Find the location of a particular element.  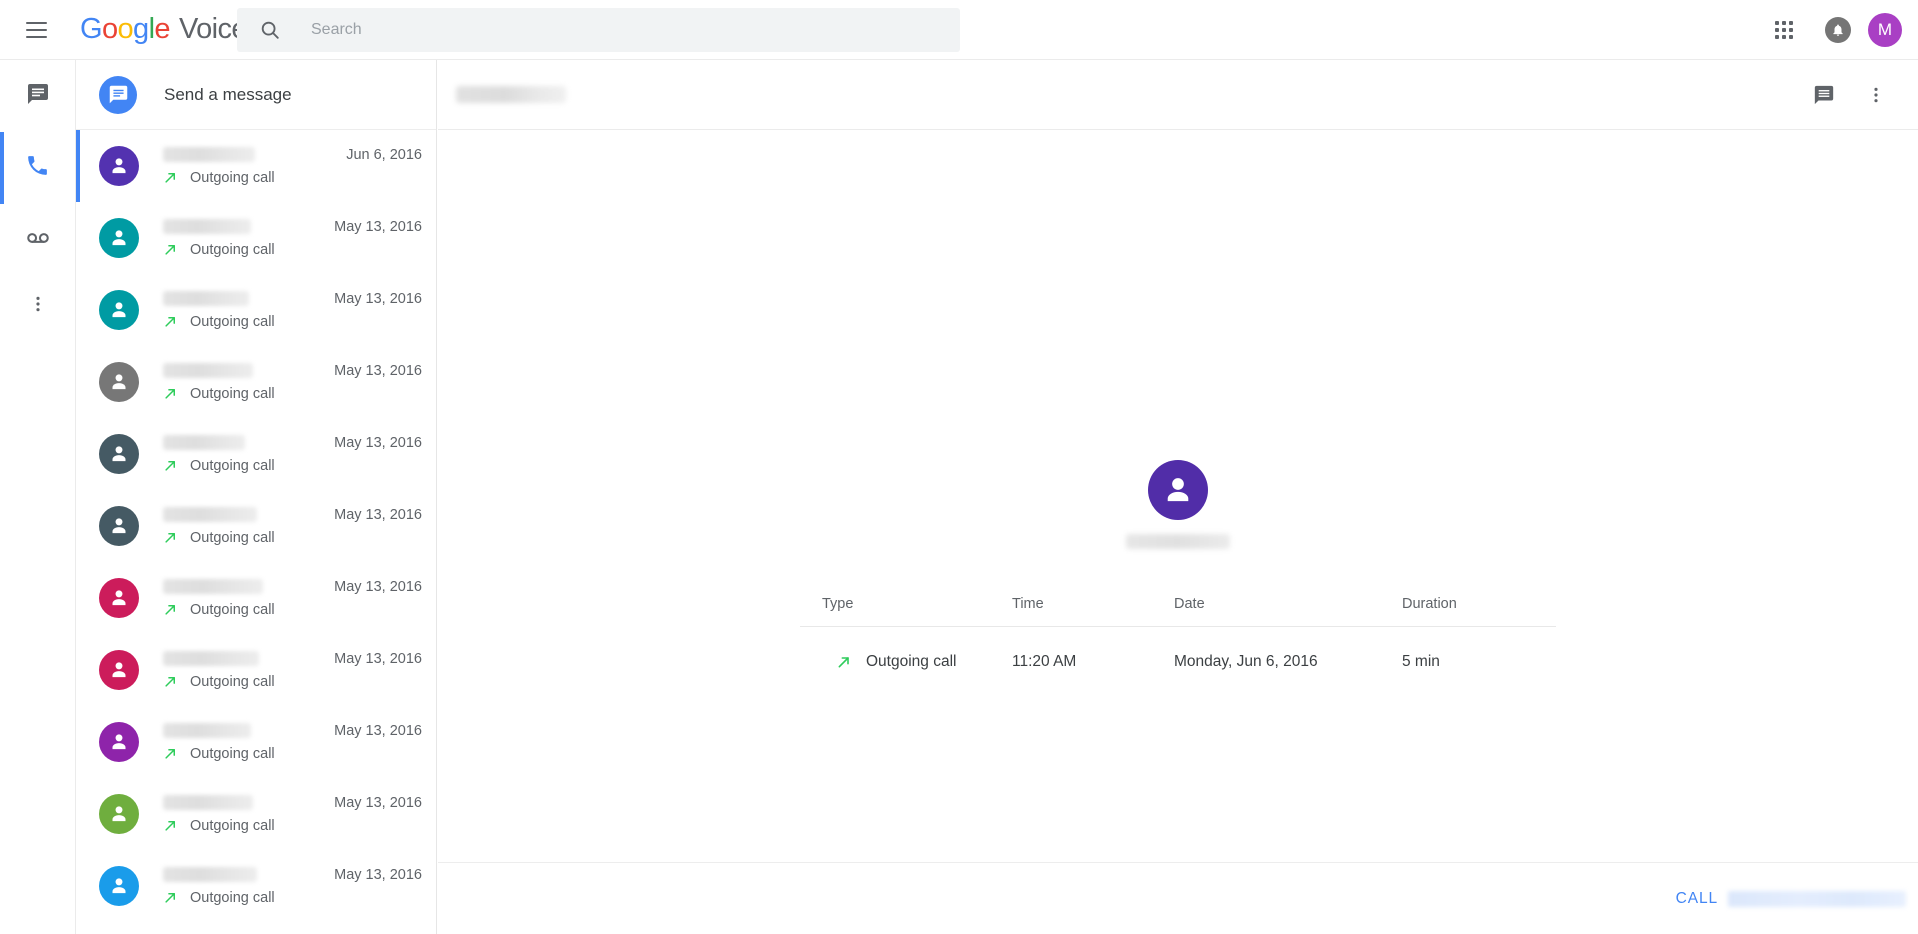

cell-type: Outgoing call is located at coordinates (906, 649).